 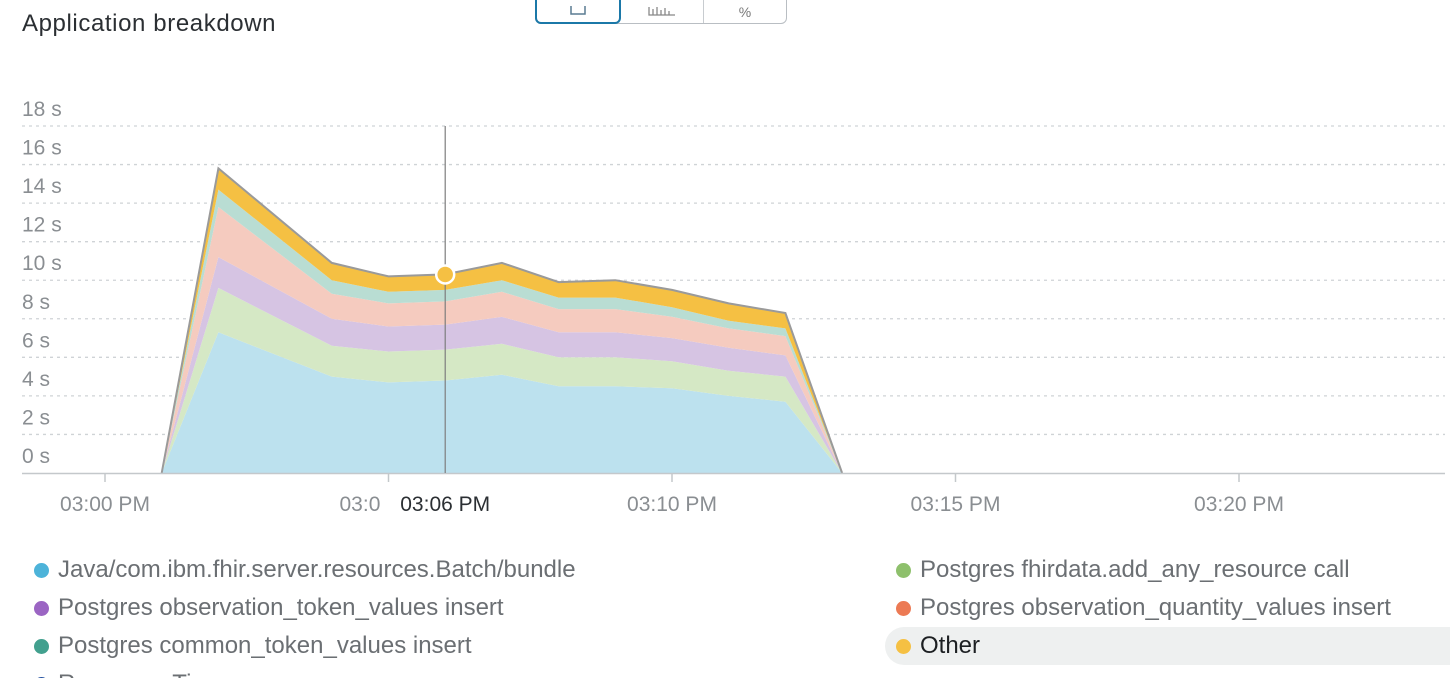 I want to click on y-tick-label: 18 s, so click(x=42, y=109).